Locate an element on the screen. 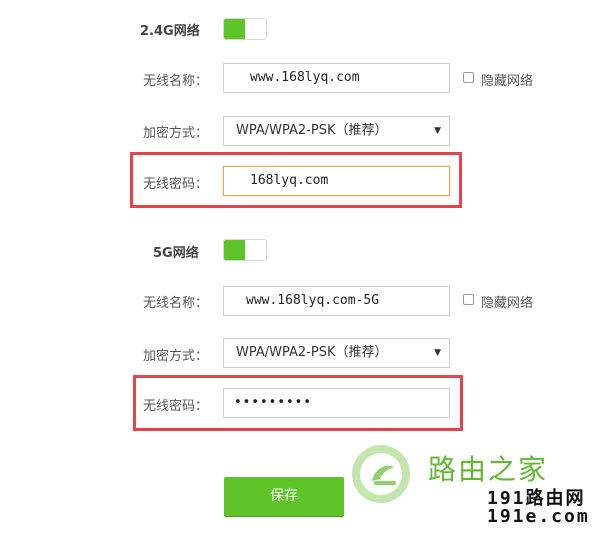 The width and height of the screenshot is (600, 533). security-label-5g: 加密方式： is located at coordinates (176, 356).